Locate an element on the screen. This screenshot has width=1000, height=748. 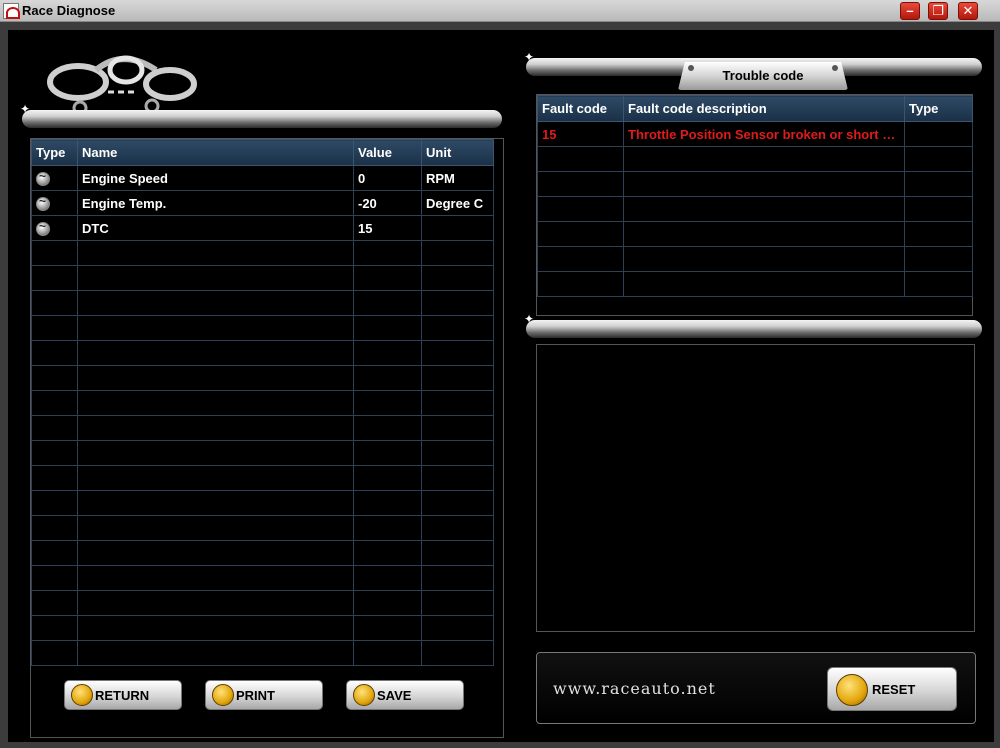
col-fault-code: Fault code is located at coordinates (580, 108).